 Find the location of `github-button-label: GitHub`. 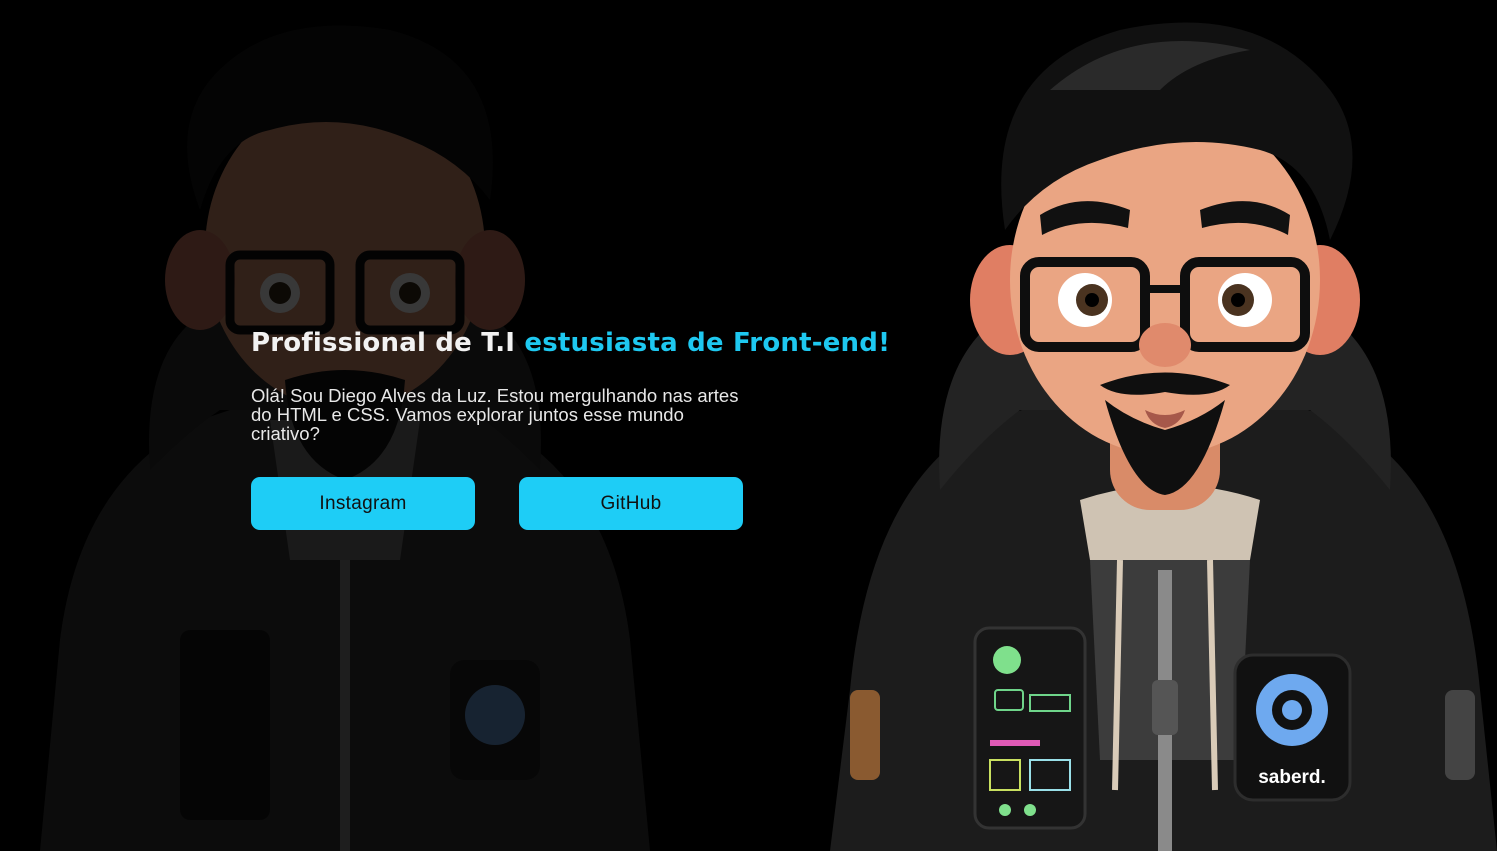

github-button-label: GitHub is located at coordinates (631, 503).